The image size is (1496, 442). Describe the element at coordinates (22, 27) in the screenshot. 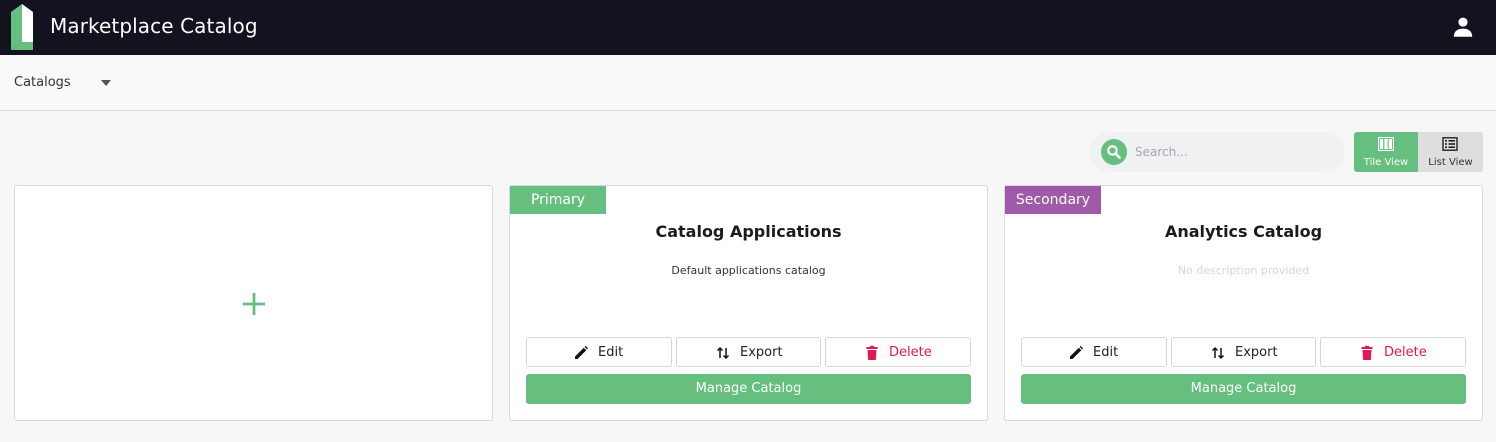

I see `marketplace-logo-icon` at that location.